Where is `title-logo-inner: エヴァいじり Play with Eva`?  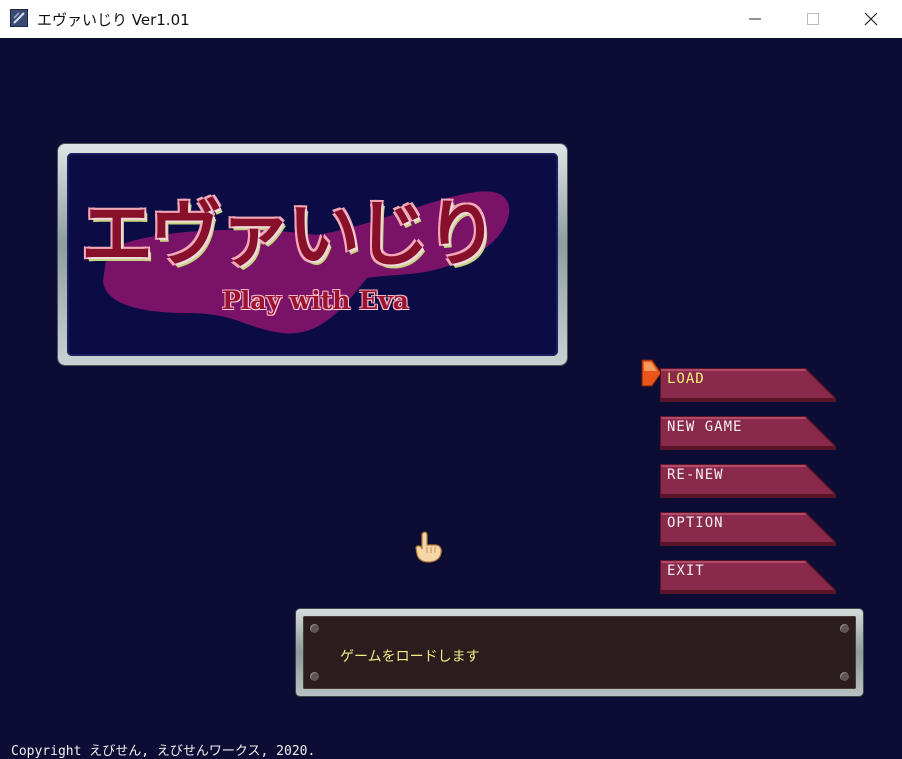
title-logo-inner: エヴァいじり Play with Eva is located at coordinates (312, 254).